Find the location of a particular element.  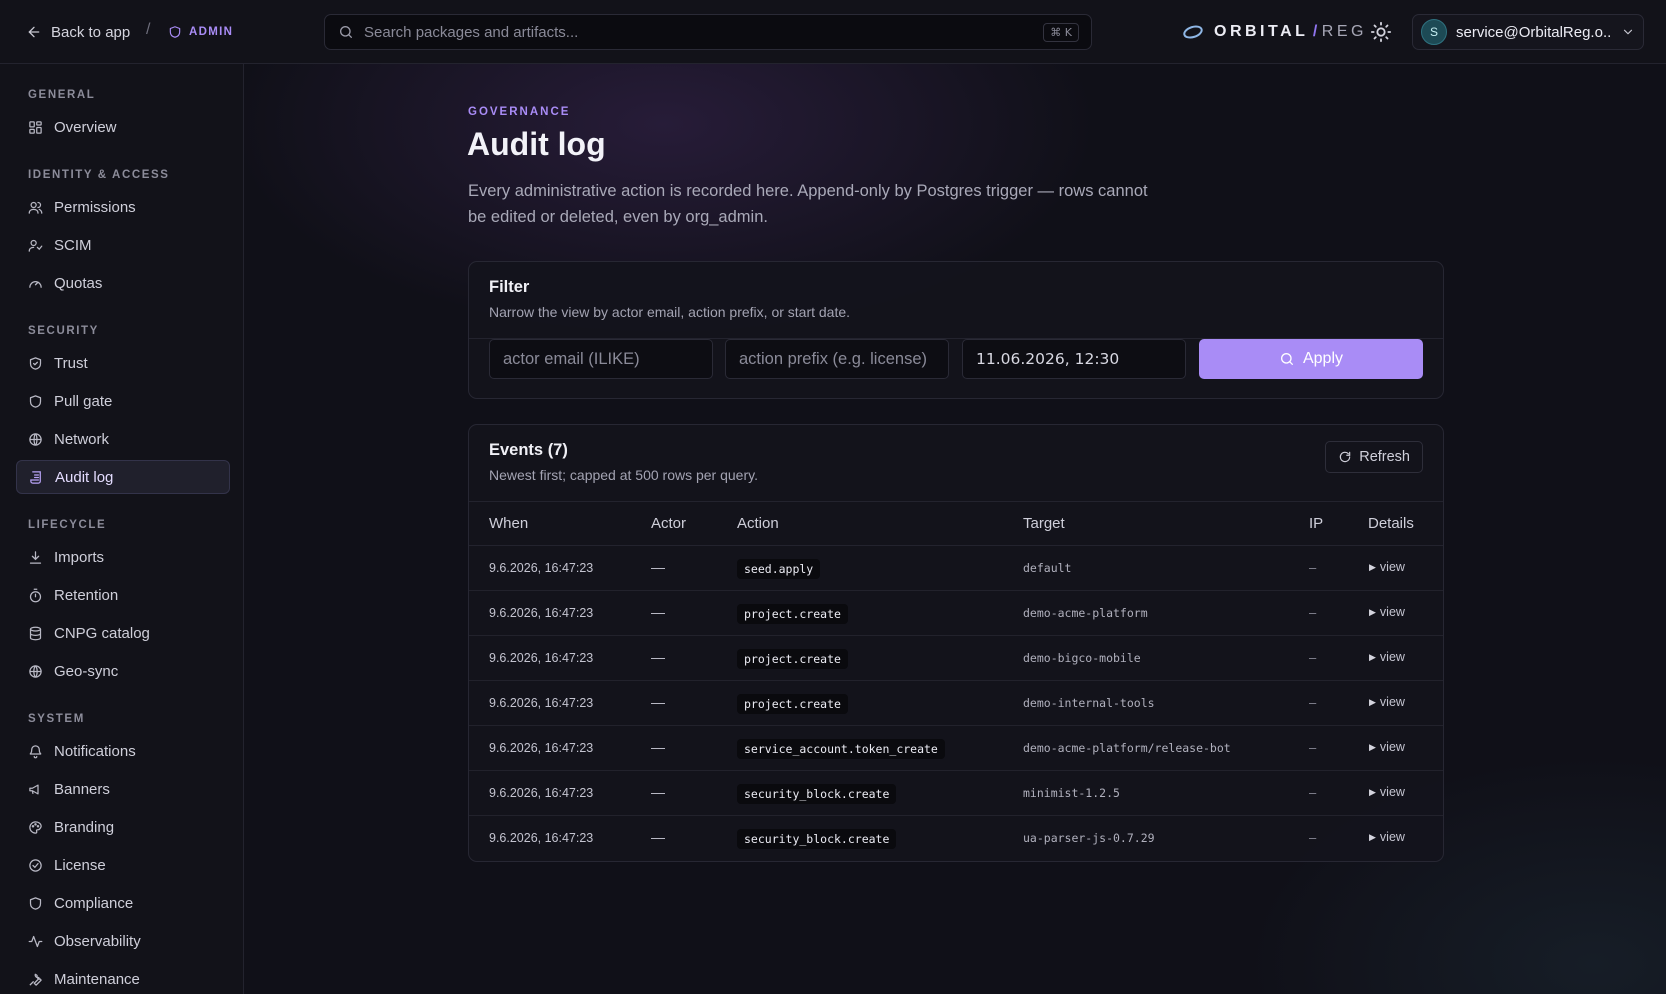

table-header: When Actor Action Target IP Details is located at coordinates (956, 523).